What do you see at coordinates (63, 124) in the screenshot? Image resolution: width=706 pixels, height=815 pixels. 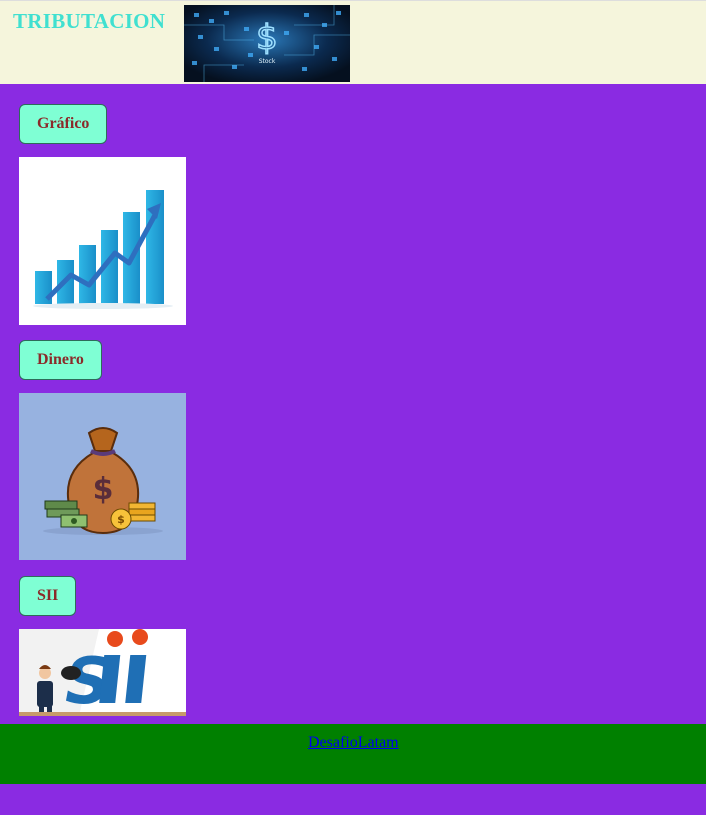 I see `grafico-button: Gráfico` at bounding box center [63, 124].